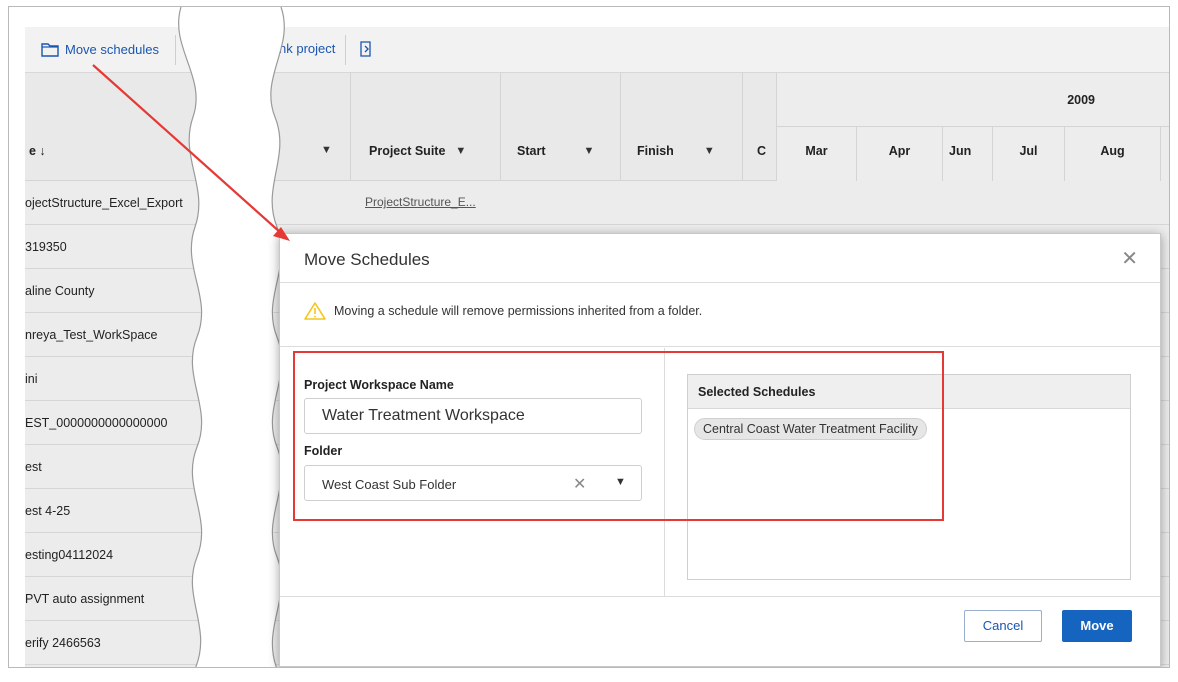  What do you see at coordinates (50, 50) in the screenshot?
I see `folder-icon` at bounding box center [50, 50].